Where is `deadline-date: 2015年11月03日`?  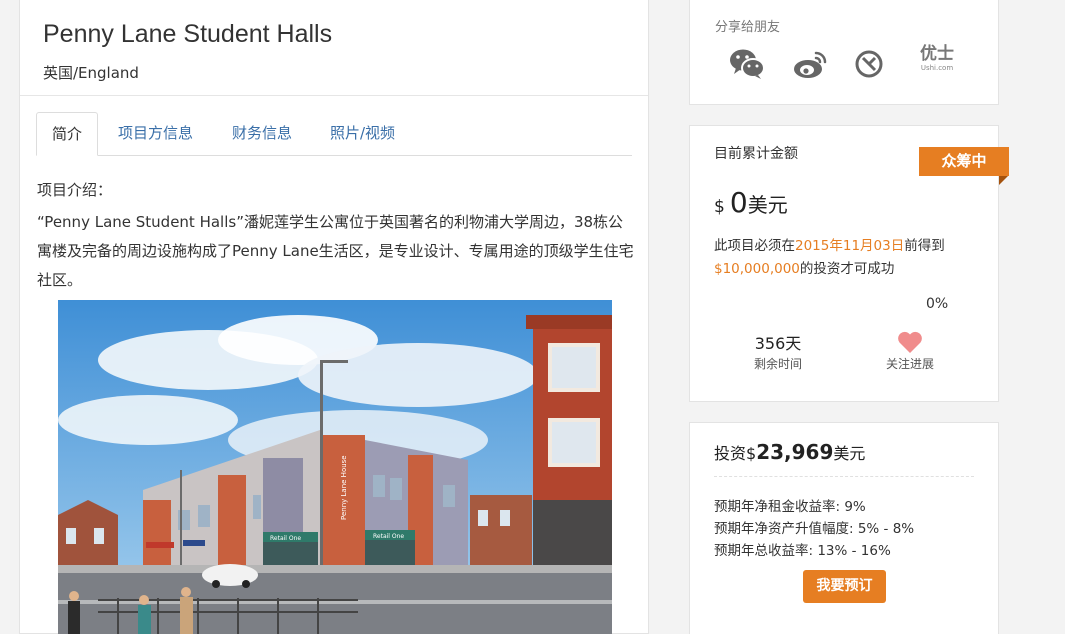 deadline-date: 2015年11月03日 is located at coordinates (850, 246).